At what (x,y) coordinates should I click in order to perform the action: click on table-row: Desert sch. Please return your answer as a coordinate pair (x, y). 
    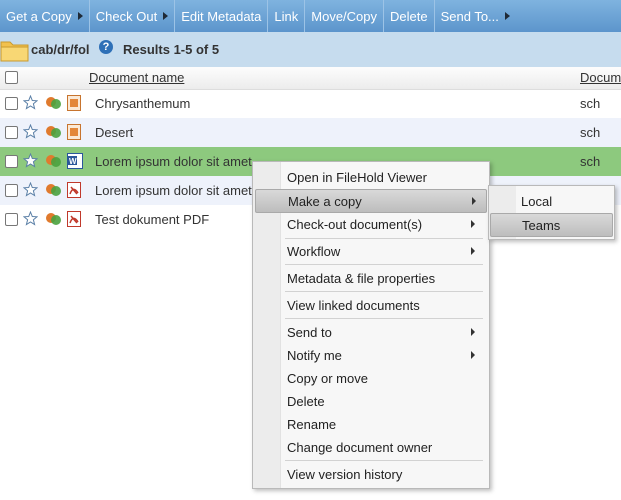
    Looking at the image, I should click on (310, 132).